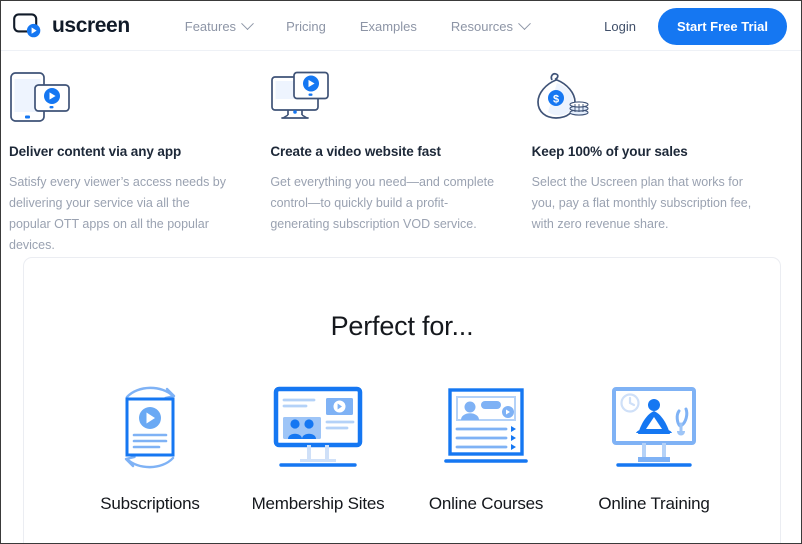 The image size is (802, 544). What do you see at coordinates (609, 151) in the screenshot?
I see `feature-title: Keep 100% of your sales` at bounding box center [609, 151].